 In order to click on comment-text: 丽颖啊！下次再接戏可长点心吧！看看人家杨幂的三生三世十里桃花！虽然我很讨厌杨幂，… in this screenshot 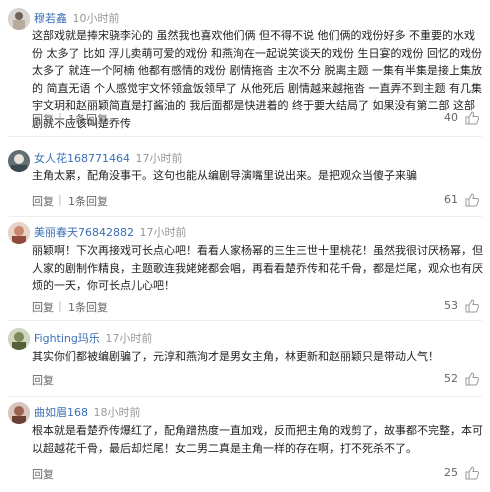, I will do `click(257, 268)`.